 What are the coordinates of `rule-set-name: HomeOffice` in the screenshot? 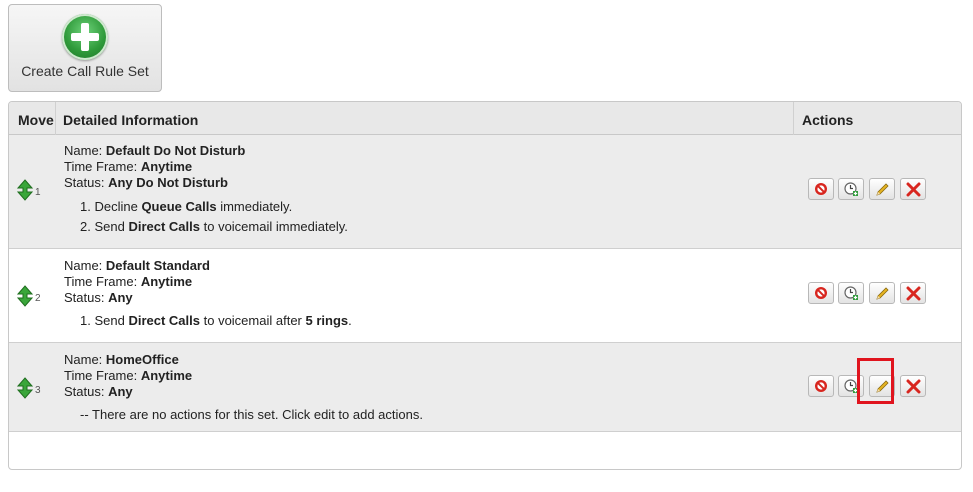 It's located at (142, 359).